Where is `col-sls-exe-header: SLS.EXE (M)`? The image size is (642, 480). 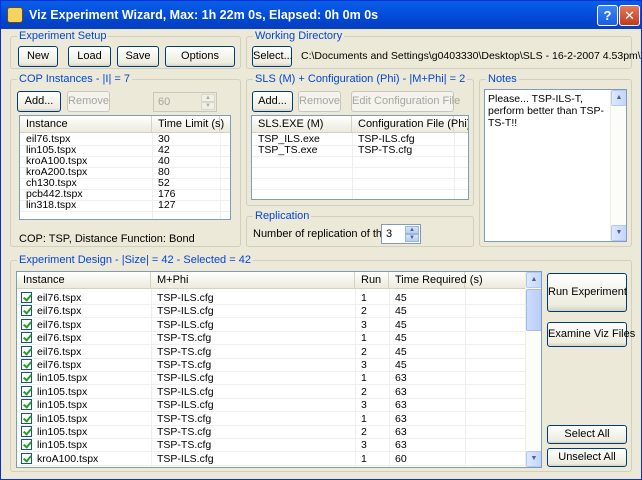 col-sls-exe-header: SLS.EXE (M) is located at coordinates (302, 124).